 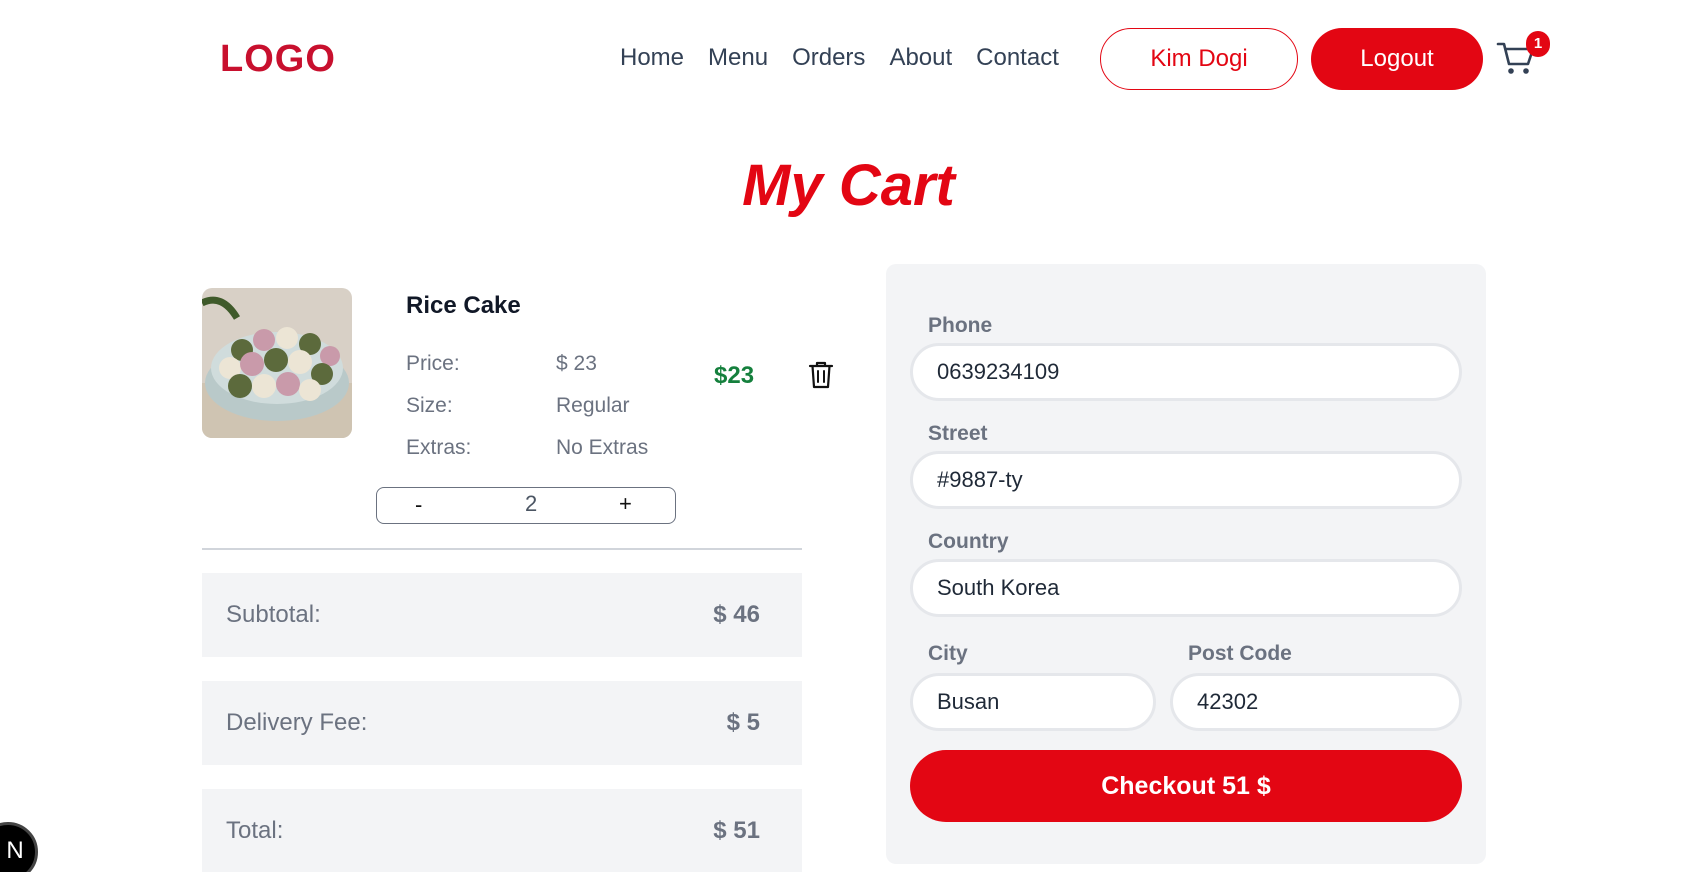 I want to click on total-label: Total:, so click(x=255, y=830).